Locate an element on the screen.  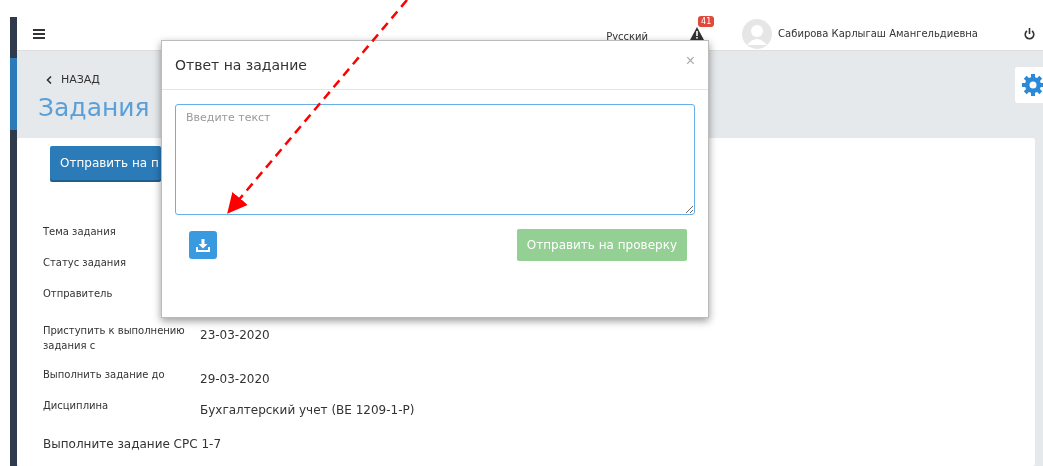
language-selector: Русский is located at coordinates (627, 36).